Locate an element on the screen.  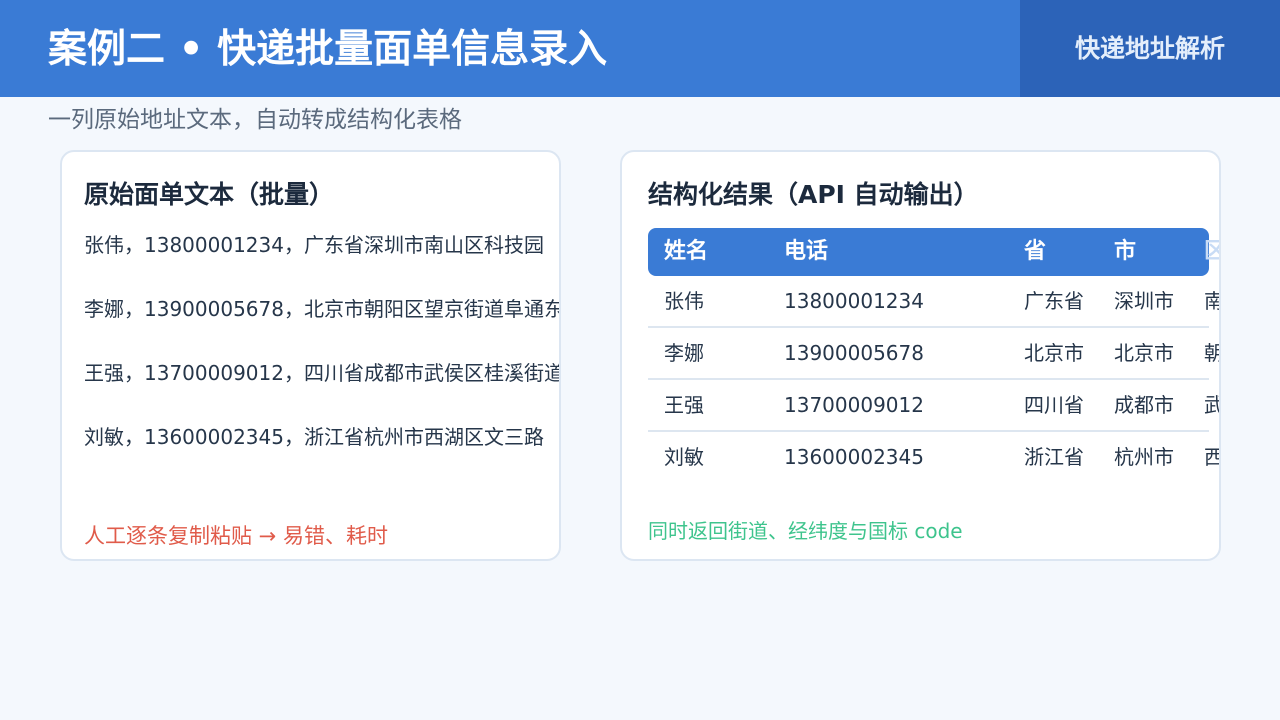
column-header-name: 姓名 is located at coordinates (686, 251).